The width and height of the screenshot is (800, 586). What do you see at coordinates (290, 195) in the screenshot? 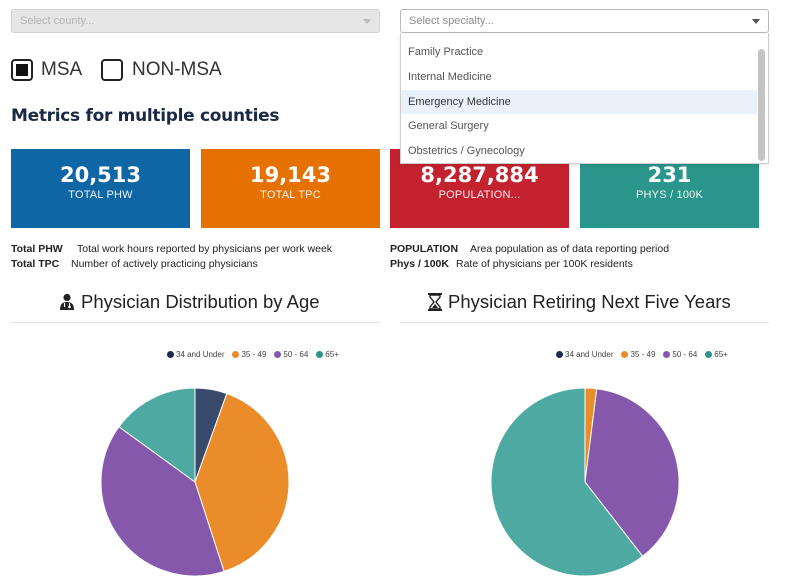
I see `metric-label: TOTAL TPC` at bounding box center [290, 195].